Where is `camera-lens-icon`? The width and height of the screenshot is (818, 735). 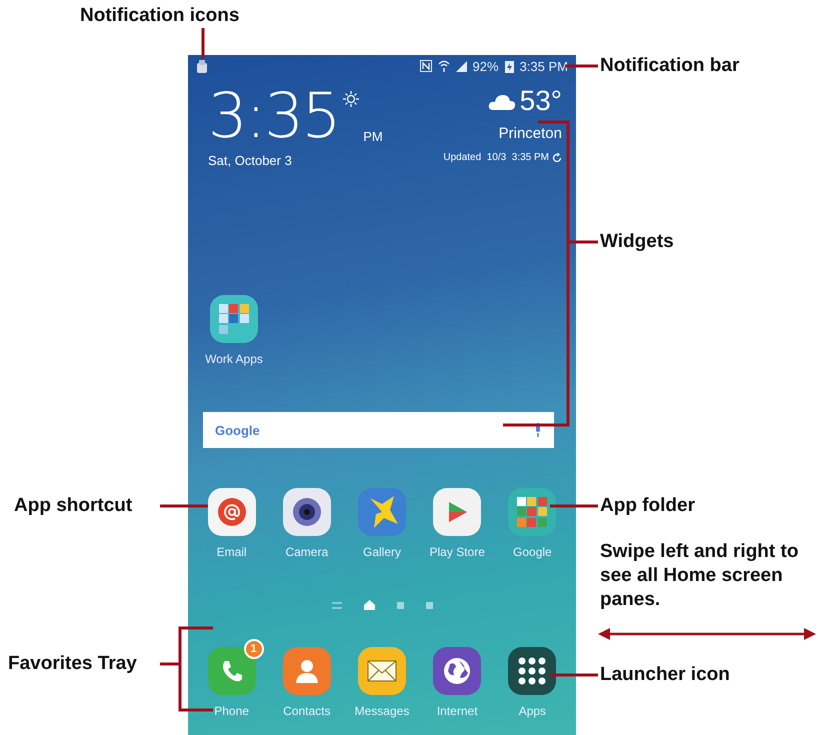
camera-lens-icon is located at coordinates (306, 512).